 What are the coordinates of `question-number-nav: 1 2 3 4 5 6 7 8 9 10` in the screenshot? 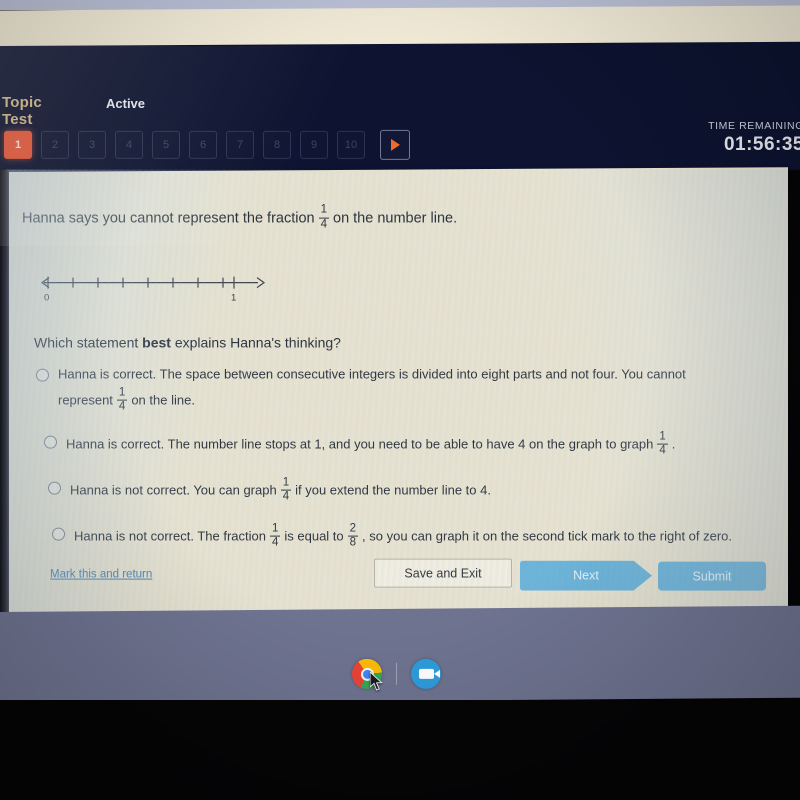 It's located at (207, 144).